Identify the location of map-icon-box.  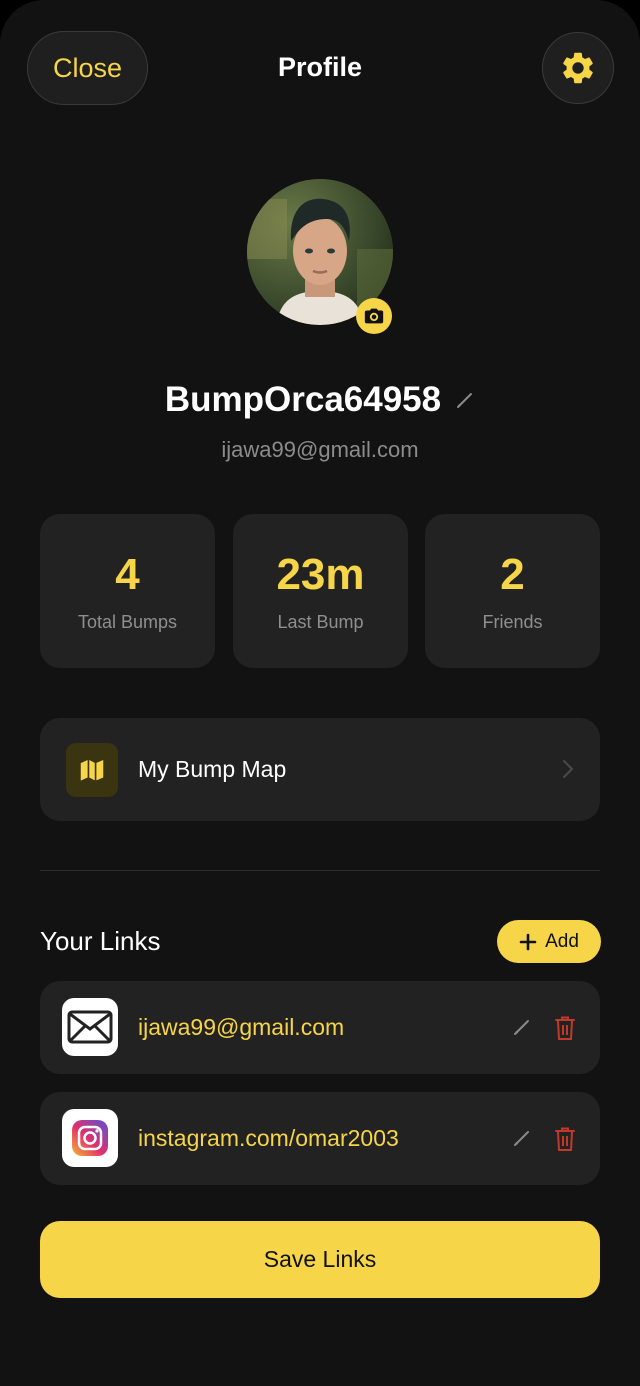
(92, 770).